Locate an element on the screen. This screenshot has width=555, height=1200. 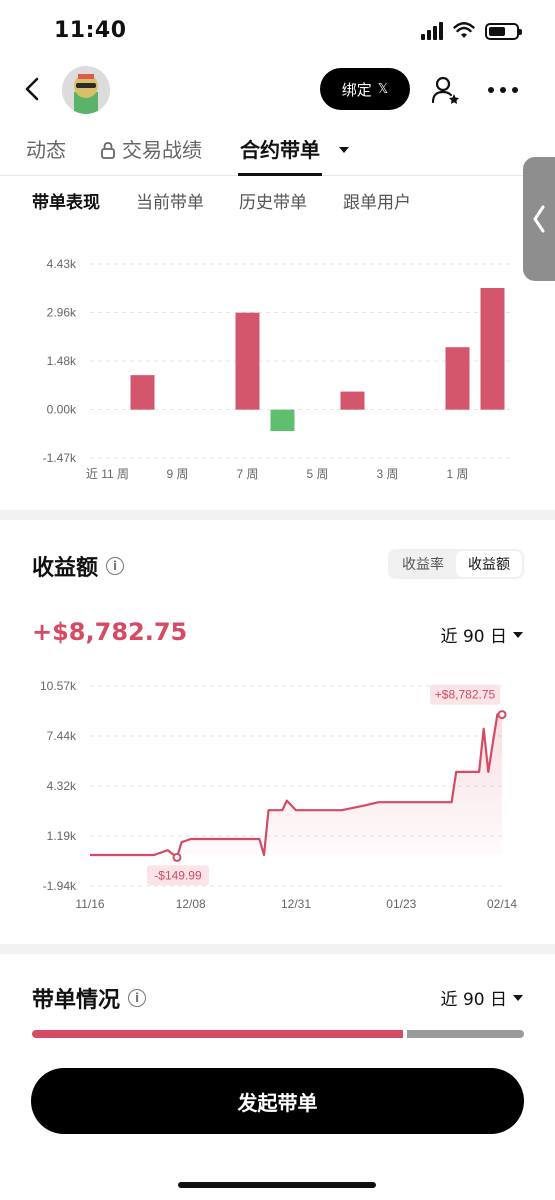
lock-icon is located at coordinates (108, 150).